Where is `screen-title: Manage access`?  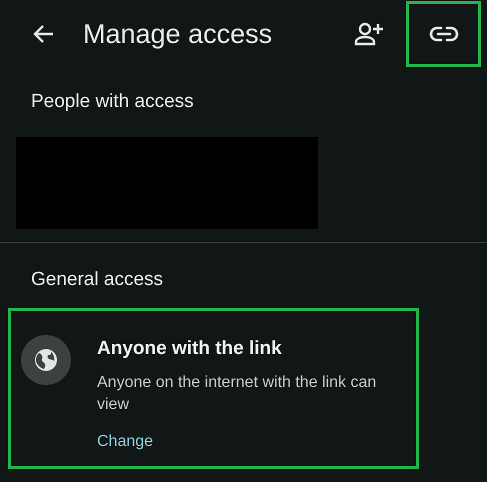 screen-title: Manage access is located at coordinates (177, 34).